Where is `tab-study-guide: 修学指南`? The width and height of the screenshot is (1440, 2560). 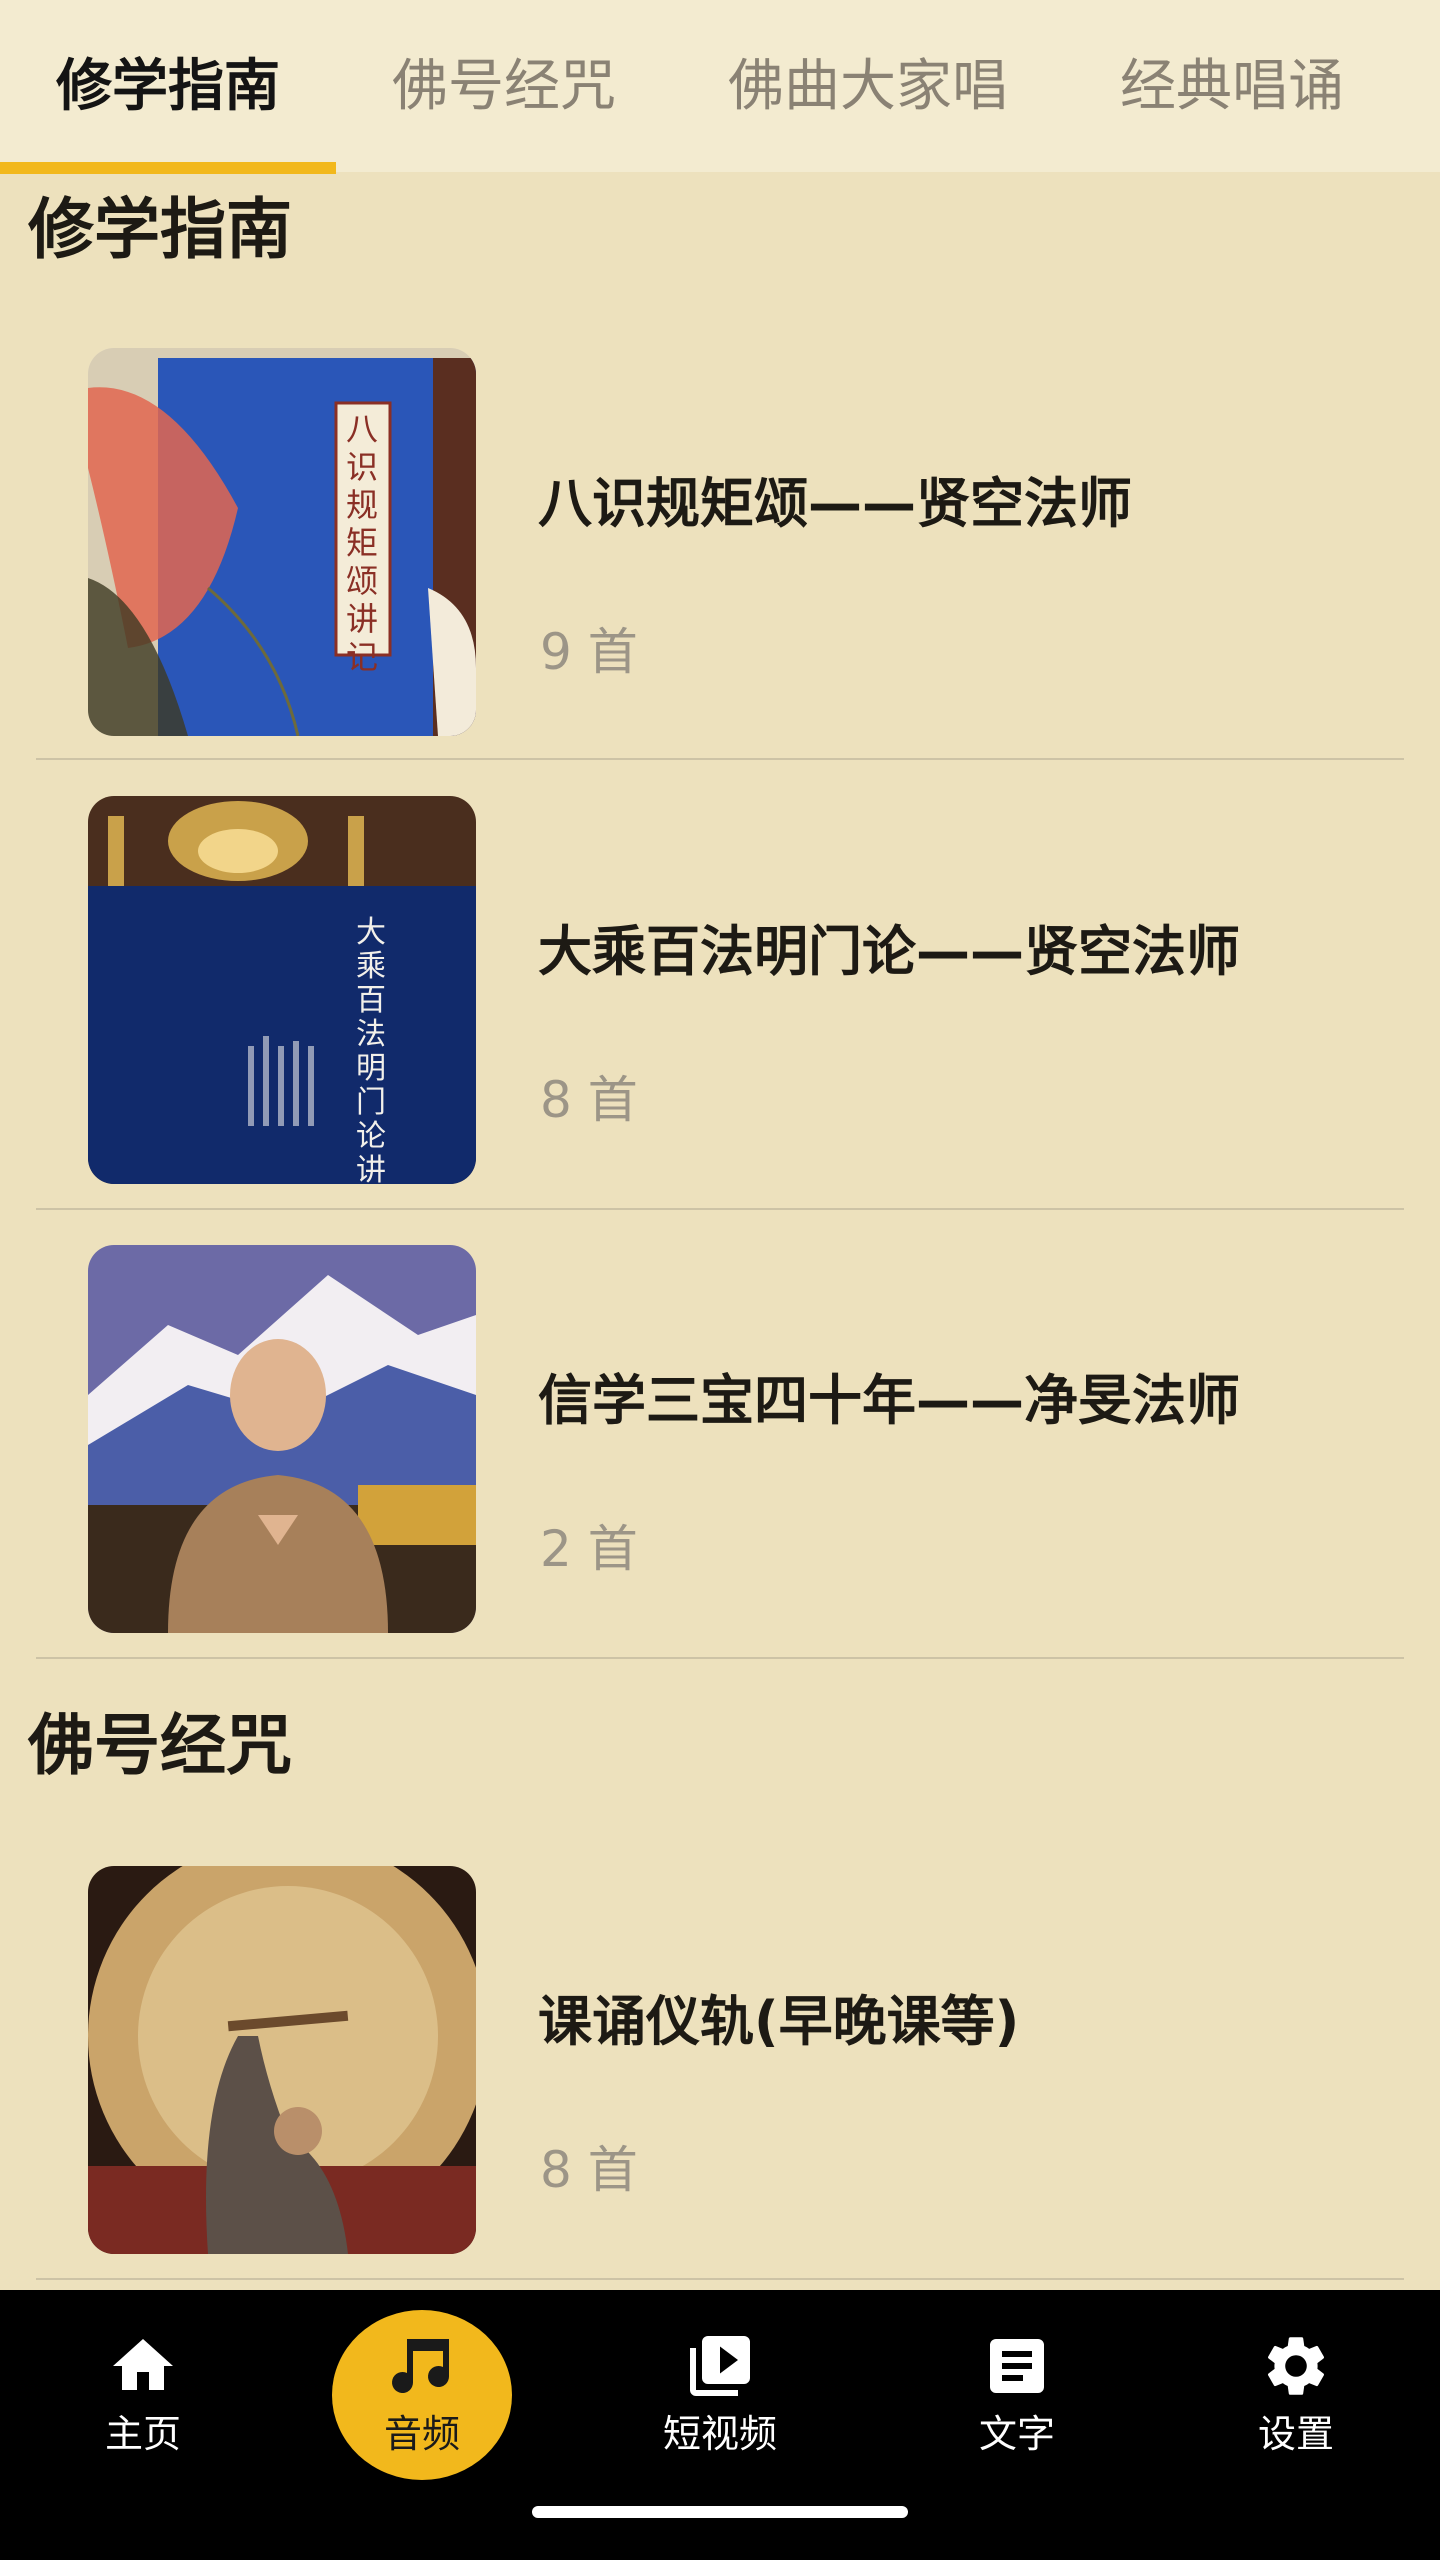 tab-study-guide: 修学指南 is located at coordinates (168, 87).